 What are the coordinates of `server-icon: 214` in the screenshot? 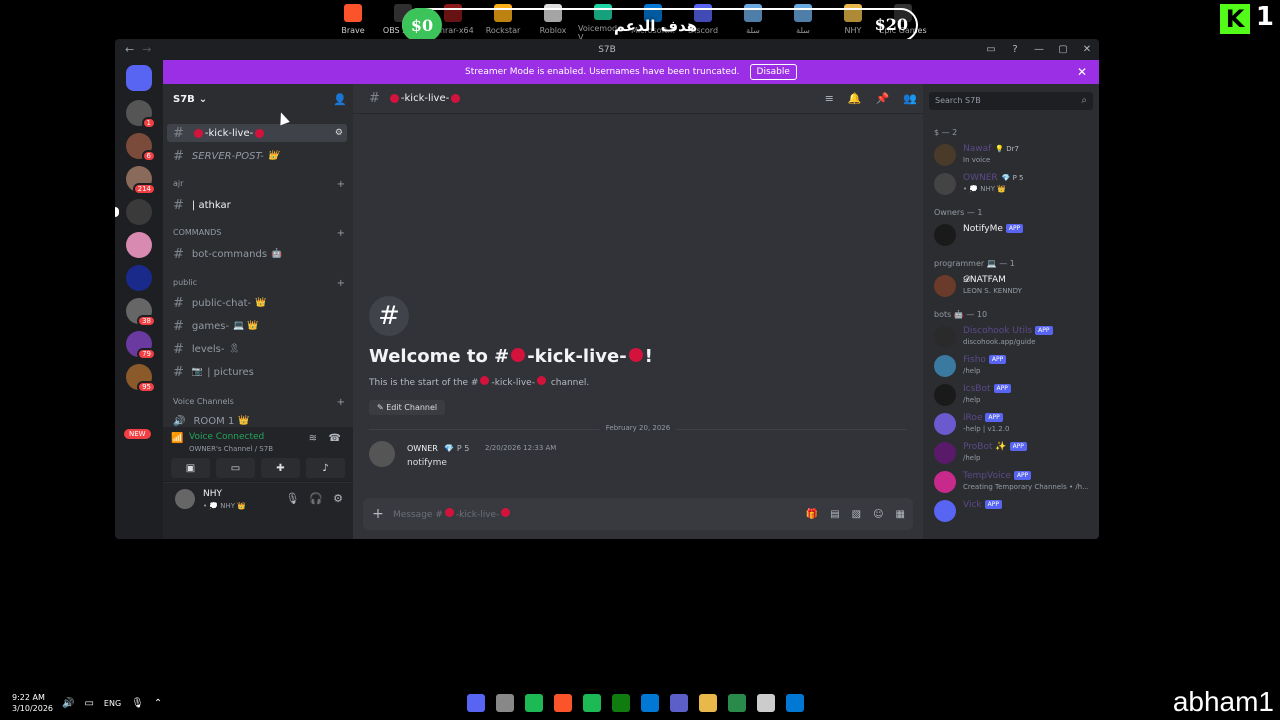 It's located at (141, 180).